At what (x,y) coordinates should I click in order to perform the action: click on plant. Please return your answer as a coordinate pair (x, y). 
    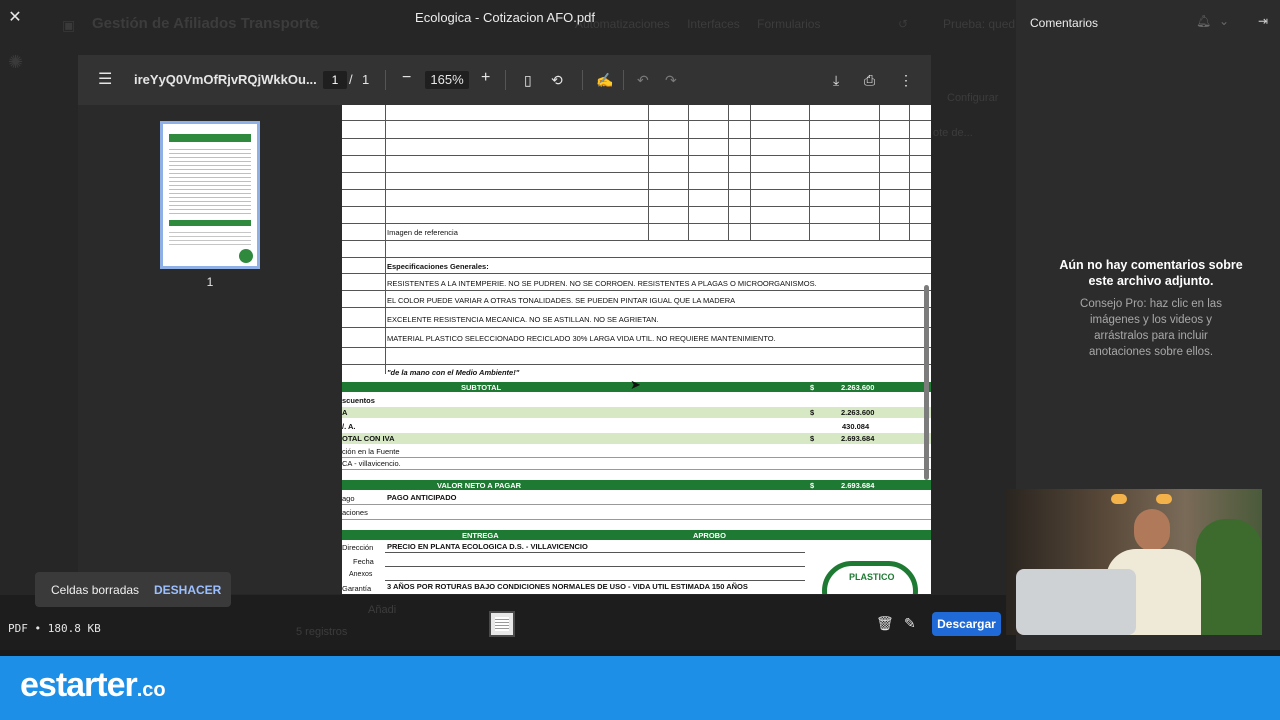
    Looking at the image, I should click on (1229, 577).